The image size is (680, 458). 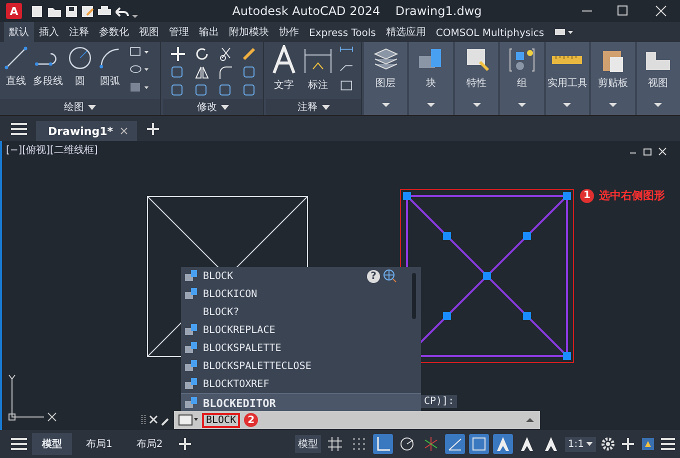 I want to click on annotation-scale-button: 1:1, so click(x=580, y=444).